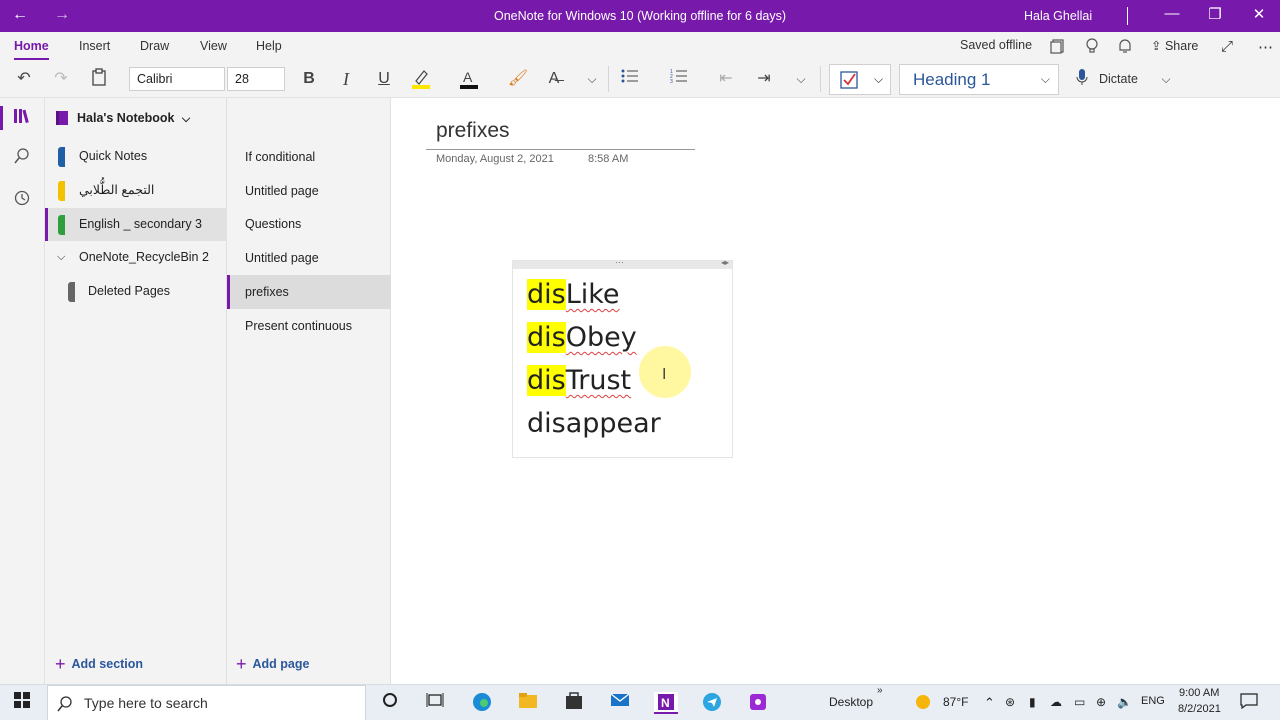 The height and width of the screenshot is (720, 1280). I want to click on resize-arrows-icon: ◂▸, so click(725, 262).